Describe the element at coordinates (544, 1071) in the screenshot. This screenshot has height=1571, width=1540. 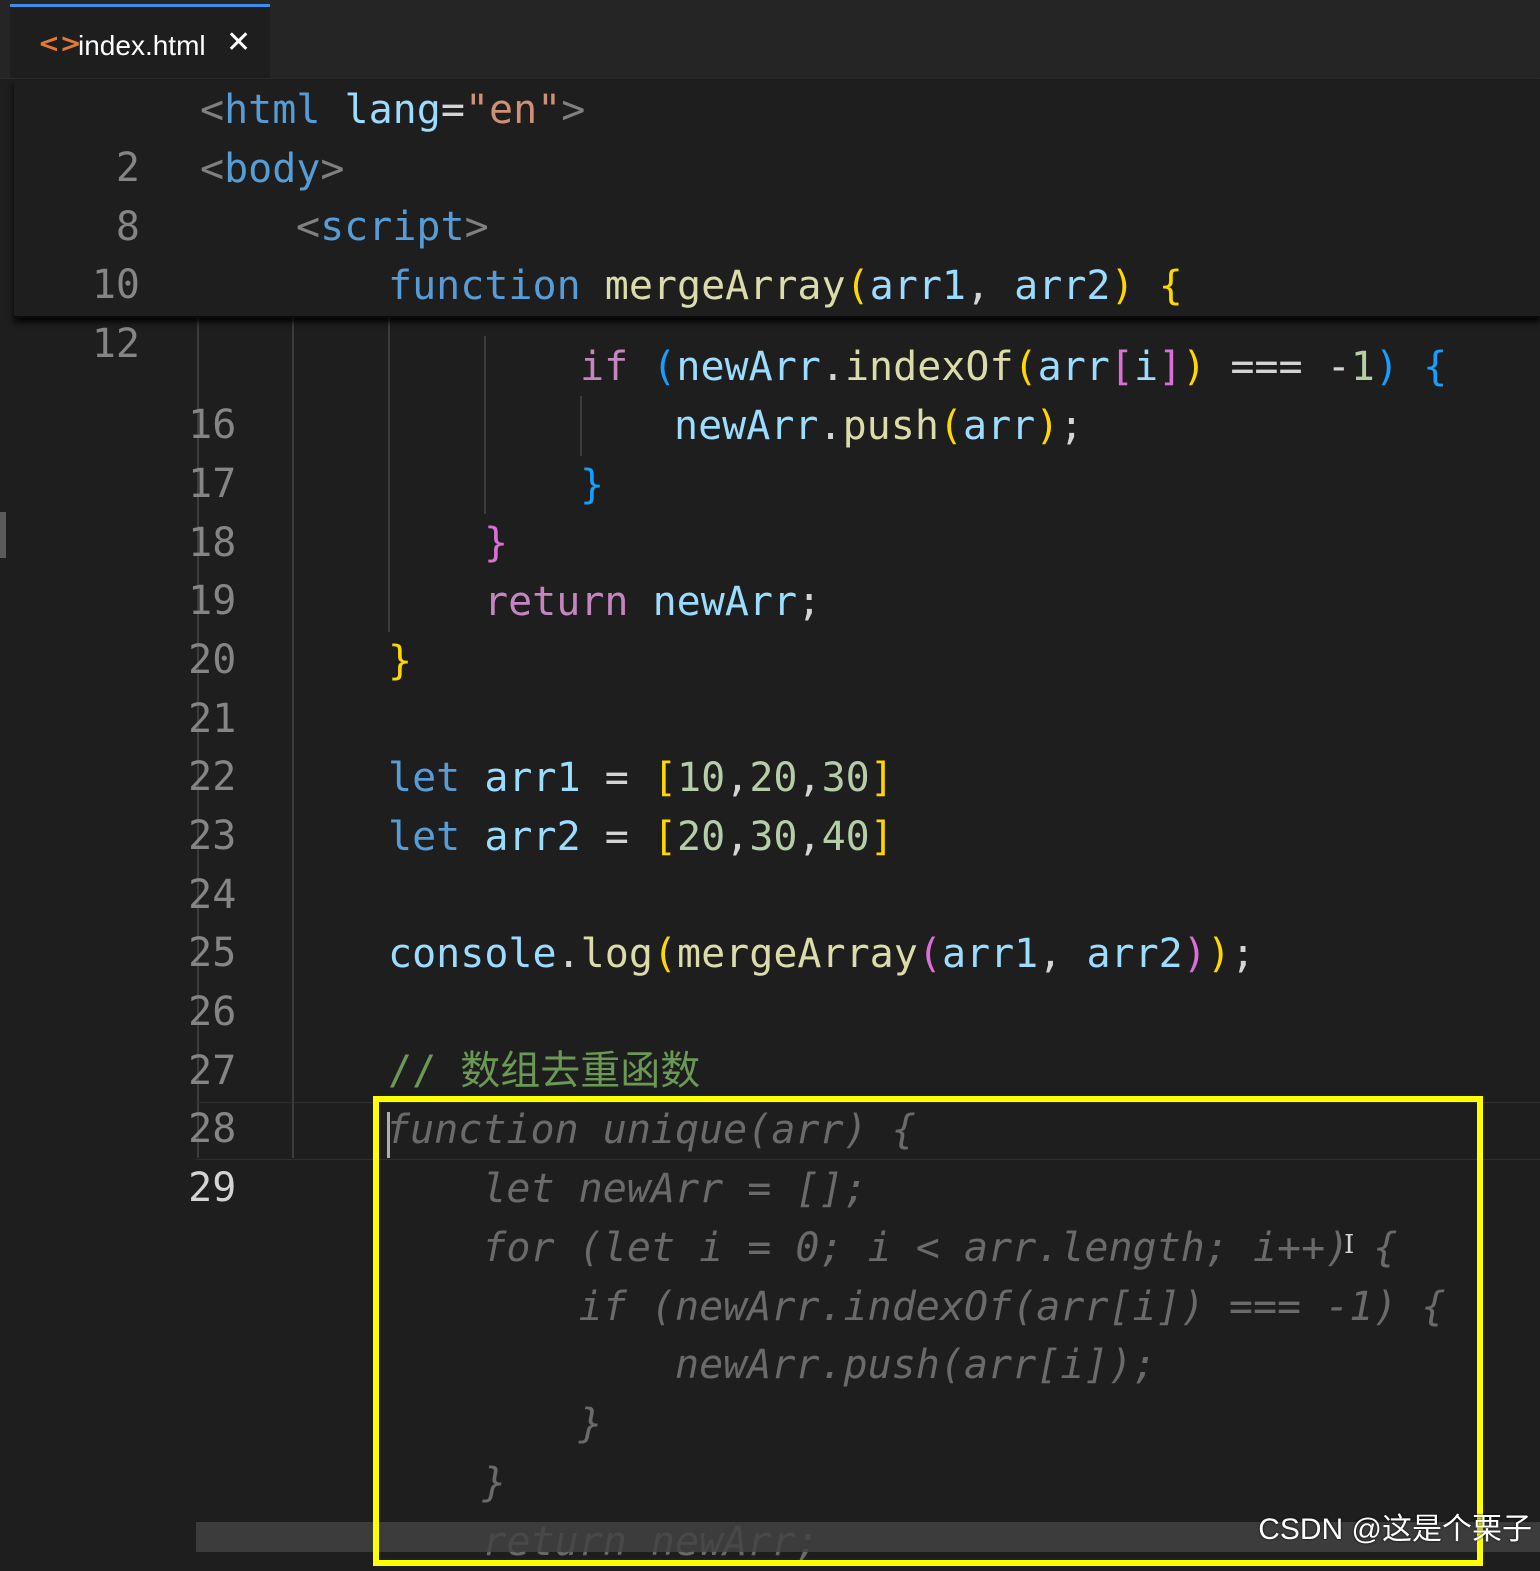
I see `code-comment: // 数组去重函数` at that location.